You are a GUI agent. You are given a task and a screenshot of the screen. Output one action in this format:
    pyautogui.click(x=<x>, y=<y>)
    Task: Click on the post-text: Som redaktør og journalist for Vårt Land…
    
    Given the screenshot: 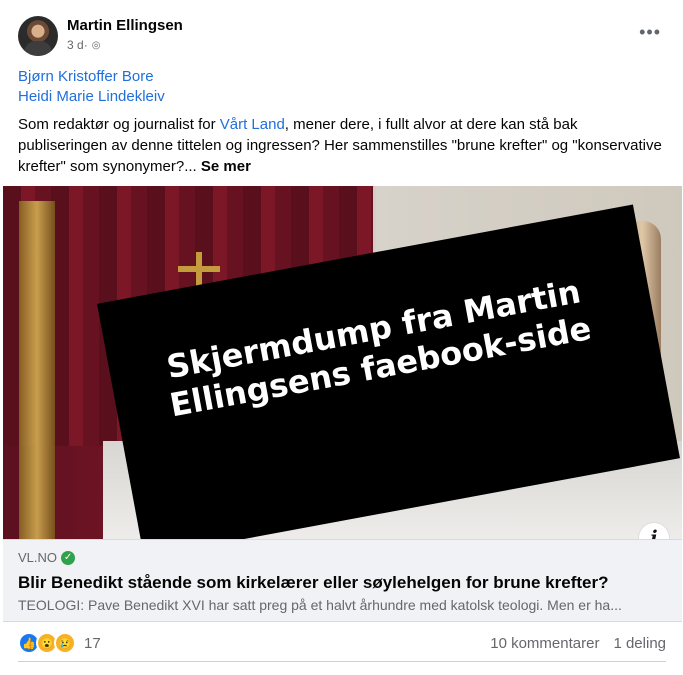 What is the action you would take?
    pyautogui.click(x=342, y=145)
    